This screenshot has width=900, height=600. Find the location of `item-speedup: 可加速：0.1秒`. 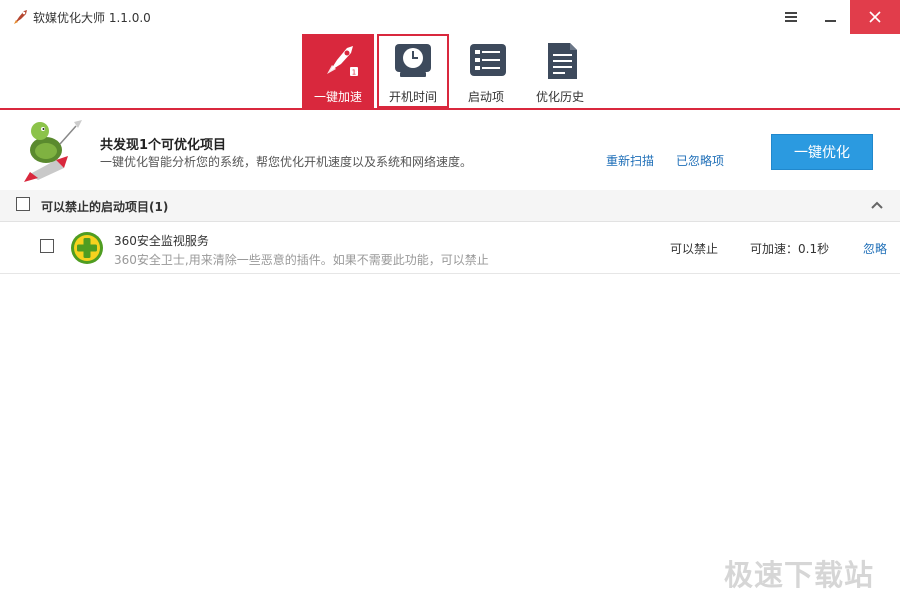

item-speedup: 可加速：0.1秒 is located at coordinates (790, 249).